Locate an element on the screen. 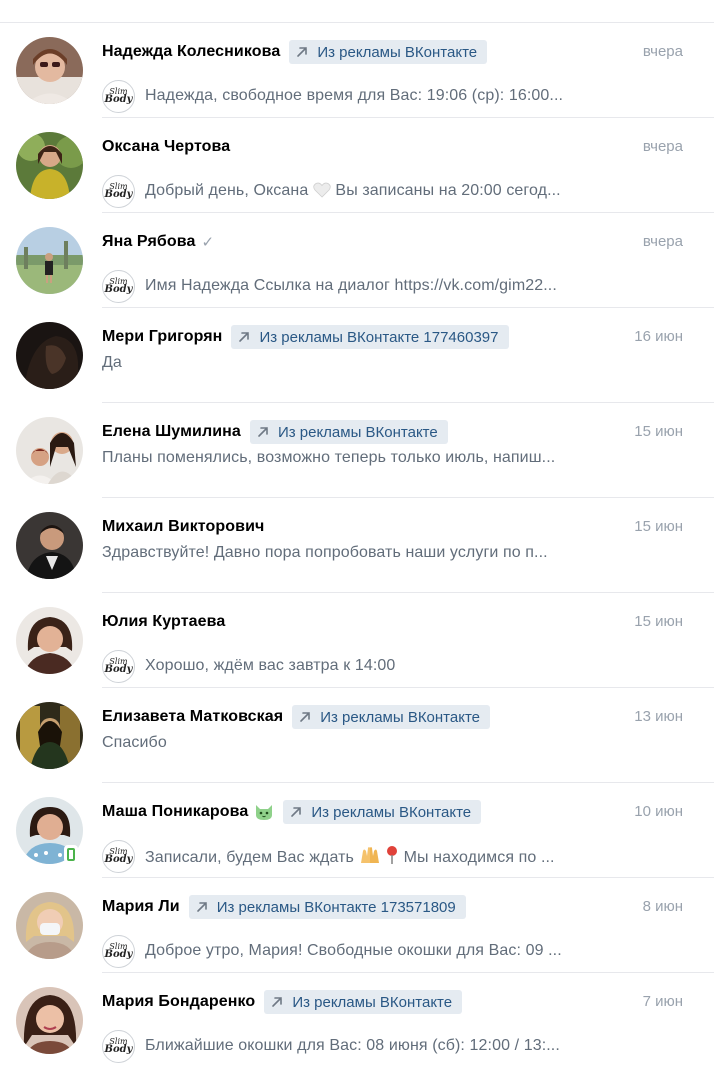 The height and width of the screenshot is (1068, 714). last-message: Slim Body Хорошо, ждём вас завтра к 14:00 is located at coordinates (358, 666).